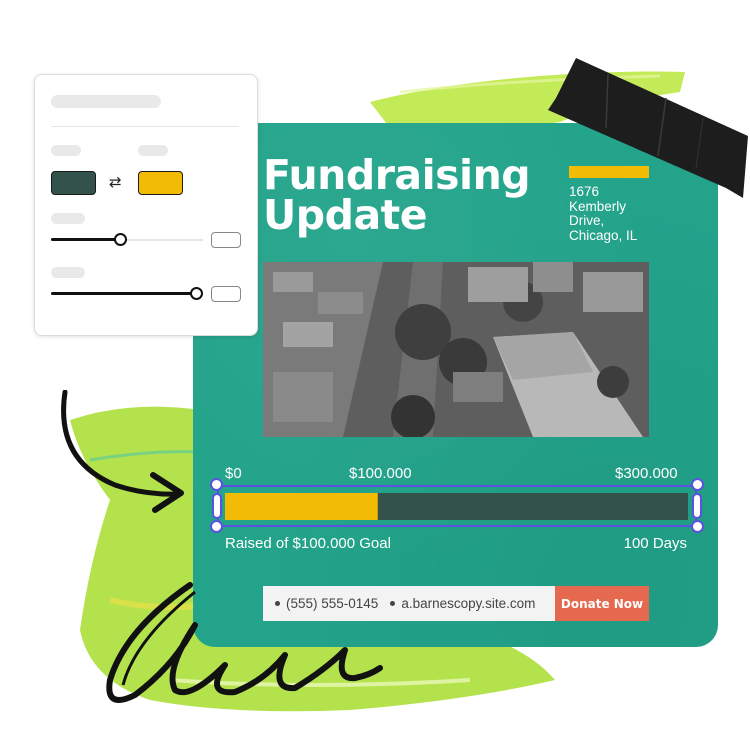  Describe the element at coordinates (216, 484) in the screenshot. I see `resize-handle-top-left` at that location.